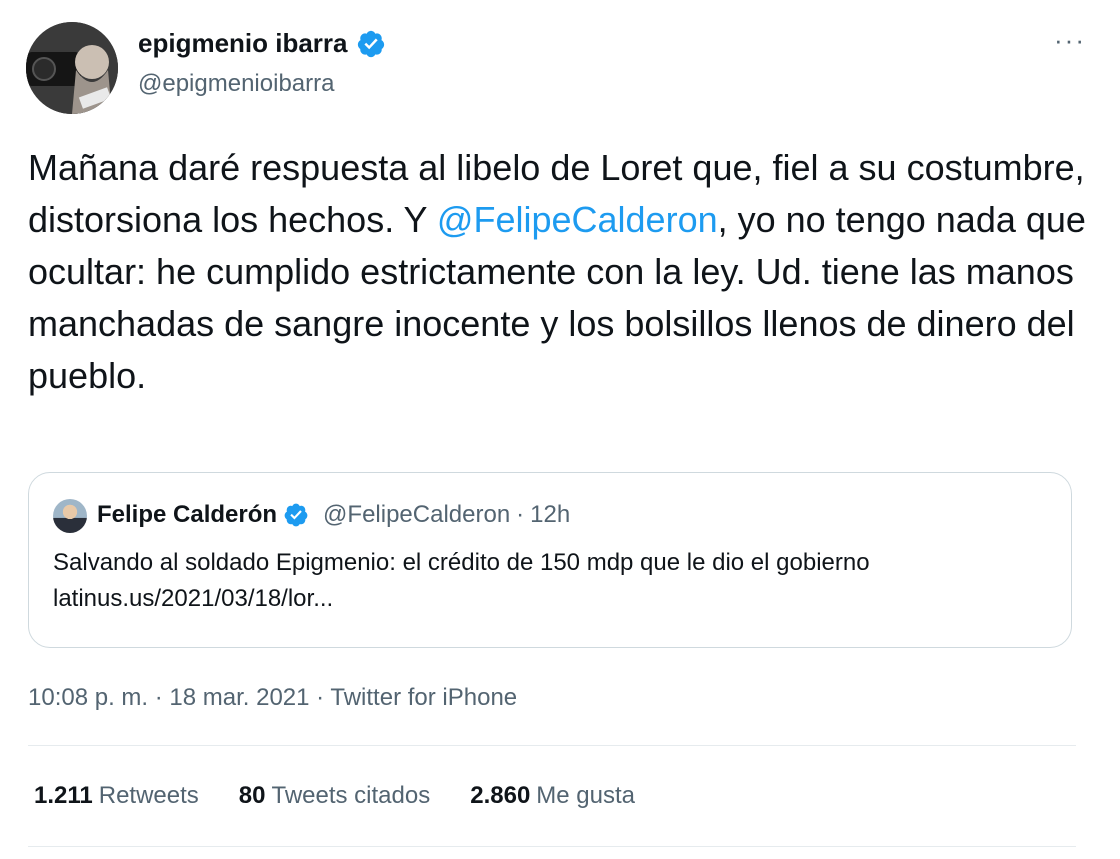  I want to click on quoted-author-name: Felipe Calderón, so click(187, 515).